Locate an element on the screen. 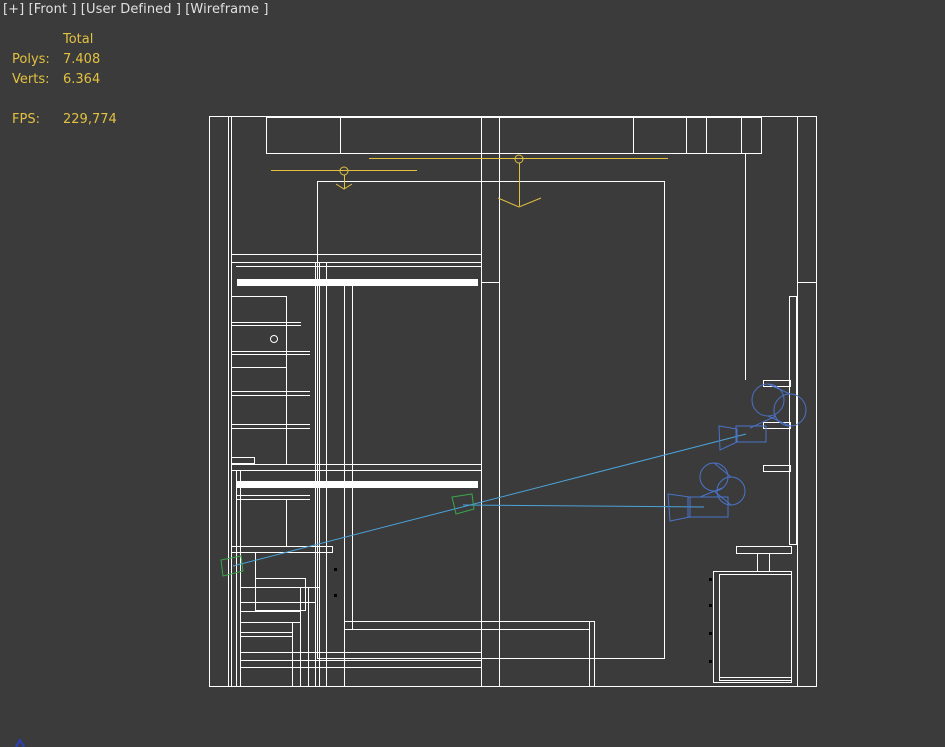 This screenshot has width=945, height=747. camera-upper is located at coordinates (762, 417).